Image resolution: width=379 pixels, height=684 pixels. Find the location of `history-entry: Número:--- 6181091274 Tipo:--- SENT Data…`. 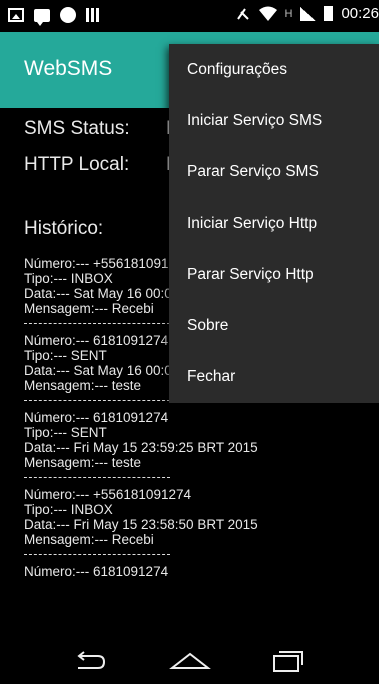

history-entry: Número:--- 6181091274 Tipo:--- SENT Data… is located at coordinates (194, 440).